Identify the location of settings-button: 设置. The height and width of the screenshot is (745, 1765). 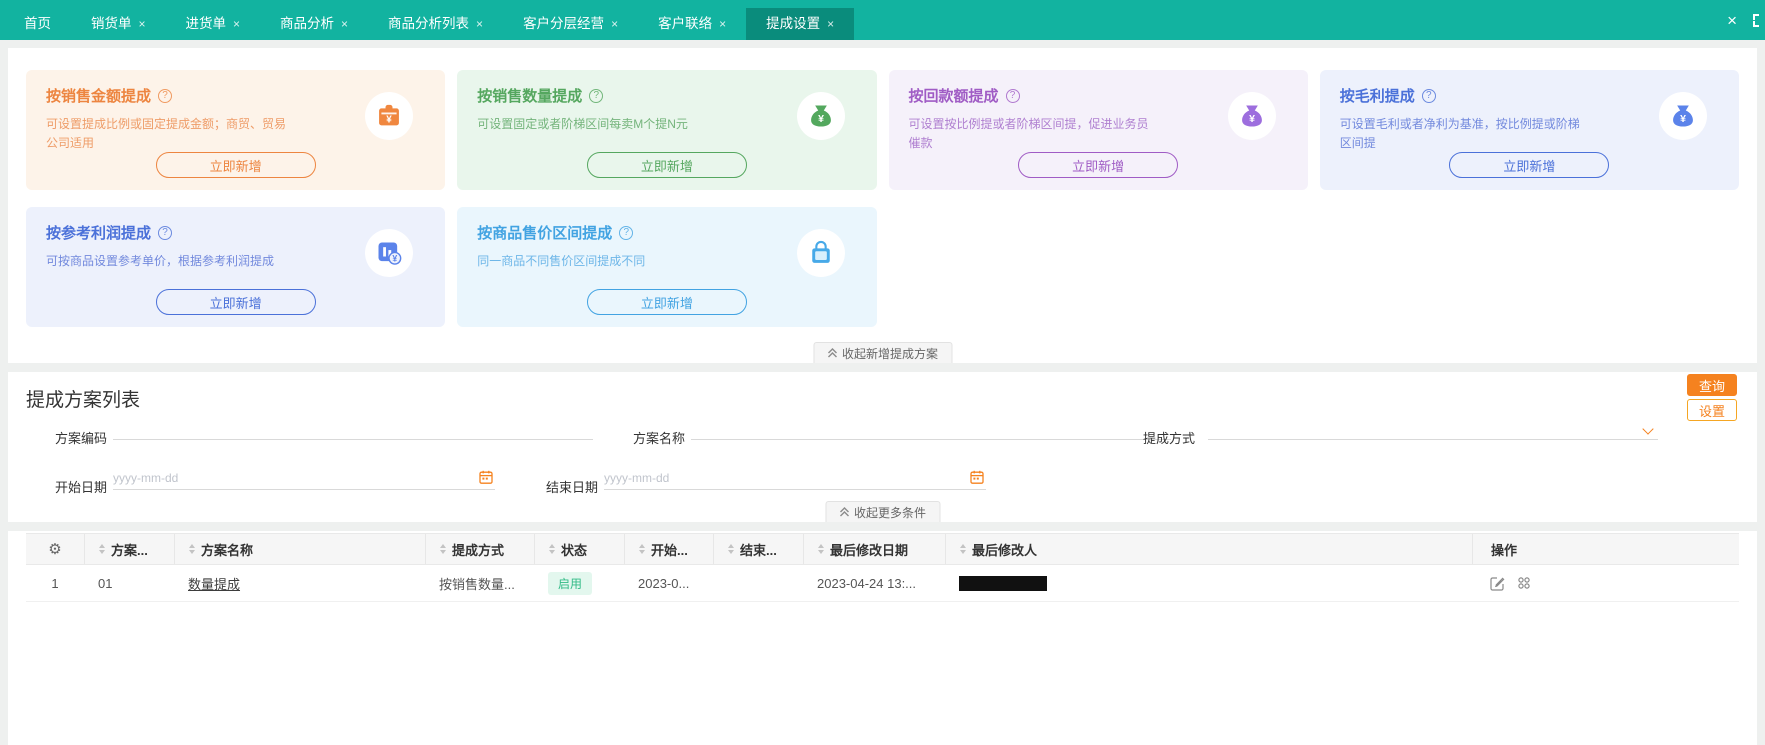
(1712, 410).